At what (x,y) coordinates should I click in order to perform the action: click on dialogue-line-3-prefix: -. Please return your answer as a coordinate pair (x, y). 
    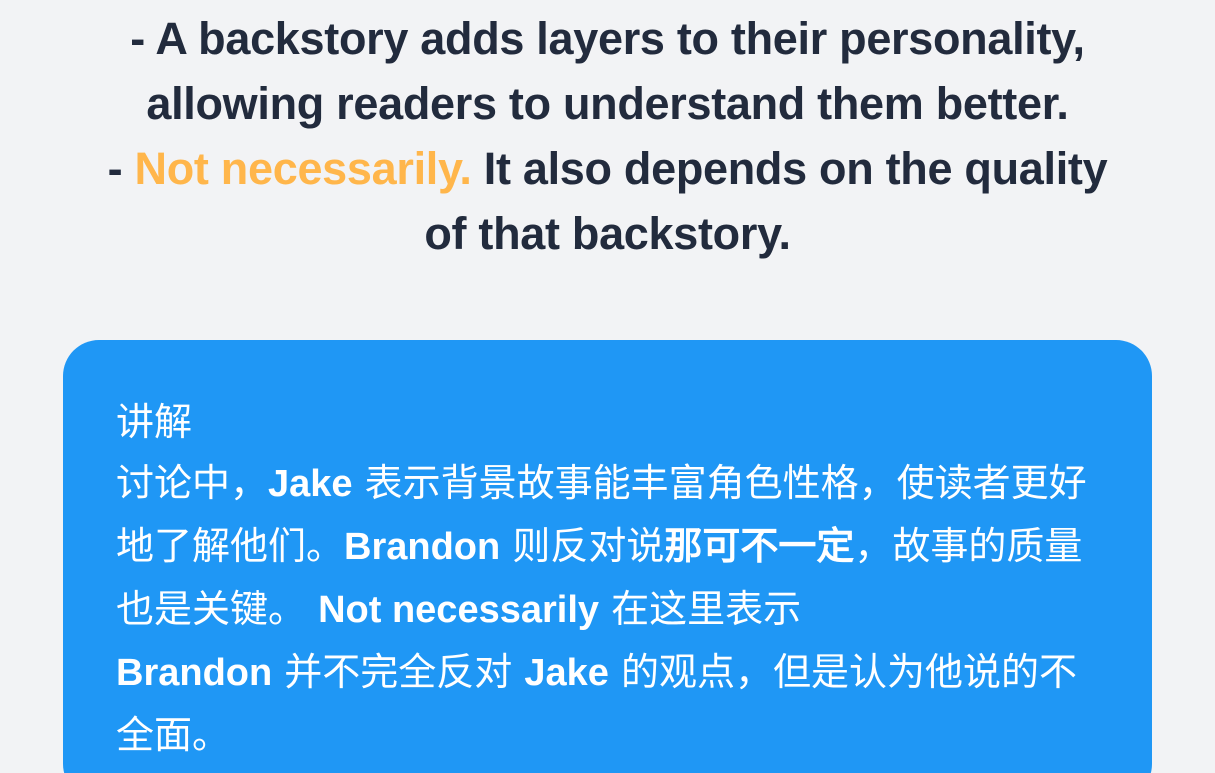
    Looking at the image, I should click on (121, 168).